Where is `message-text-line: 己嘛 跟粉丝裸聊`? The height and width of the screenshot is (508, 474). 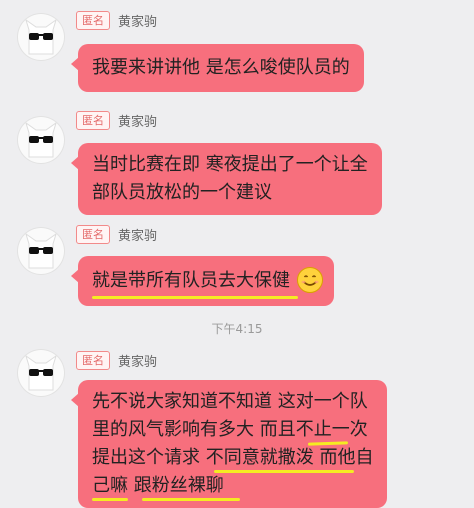
message-text-line: 己嘛 跟粉丝裸聊 is located at coordinates (158, 485).